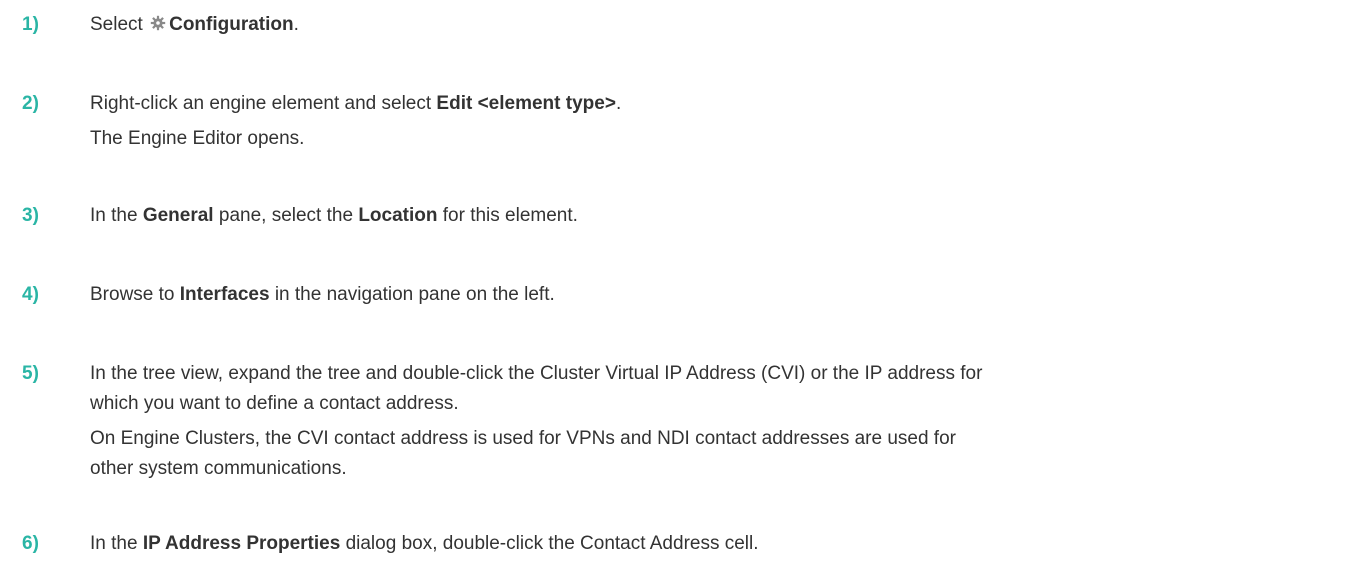  Describe the element at coordinates (286, 215) in the screenshot. I see `step-text-part: pane, select the` at that location.